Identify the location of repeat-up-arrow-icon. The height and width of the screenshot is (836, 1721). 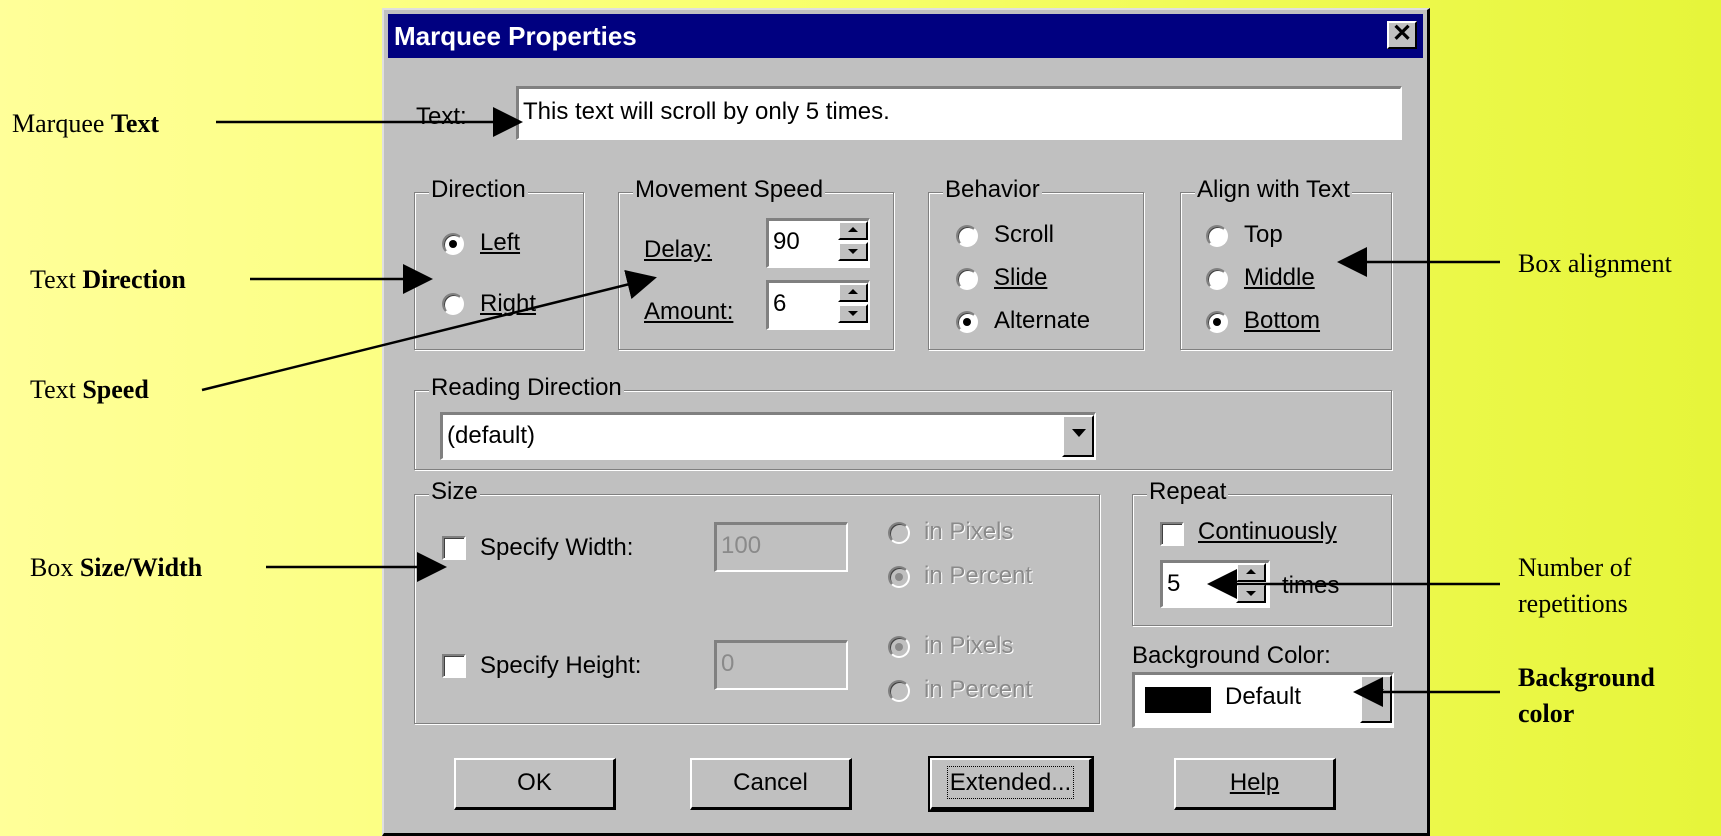
(1251, 572).